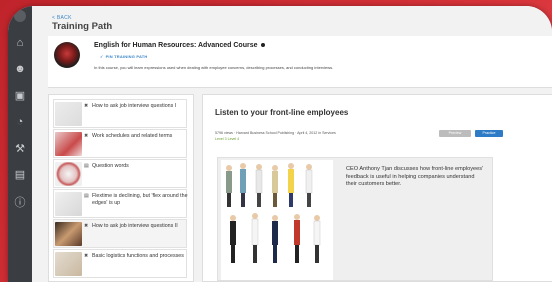  What do you see at coordinates (120, 233) in the screenshot?
I see `list-item: ✖ How to ask job interview questions II` at bounding box center [120, 233].